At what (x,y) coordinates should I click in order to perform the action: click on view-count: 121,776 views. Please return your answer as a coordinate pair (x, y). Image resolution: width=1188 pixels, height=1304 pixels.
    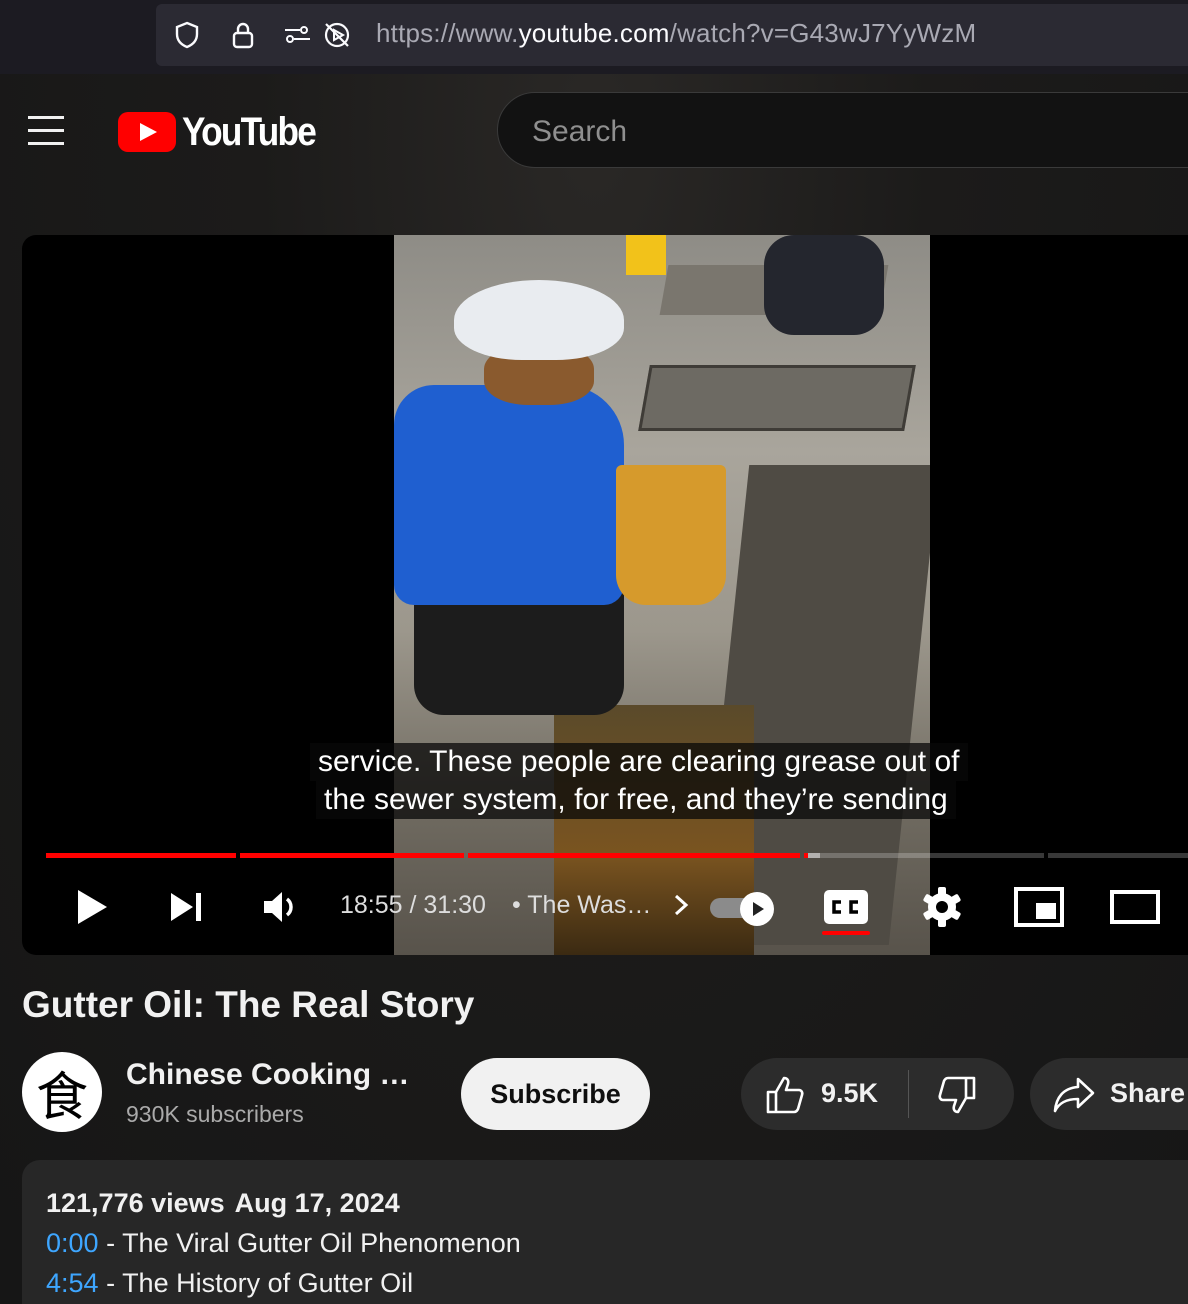
    Looking at the image, I should click on (135, 1203).